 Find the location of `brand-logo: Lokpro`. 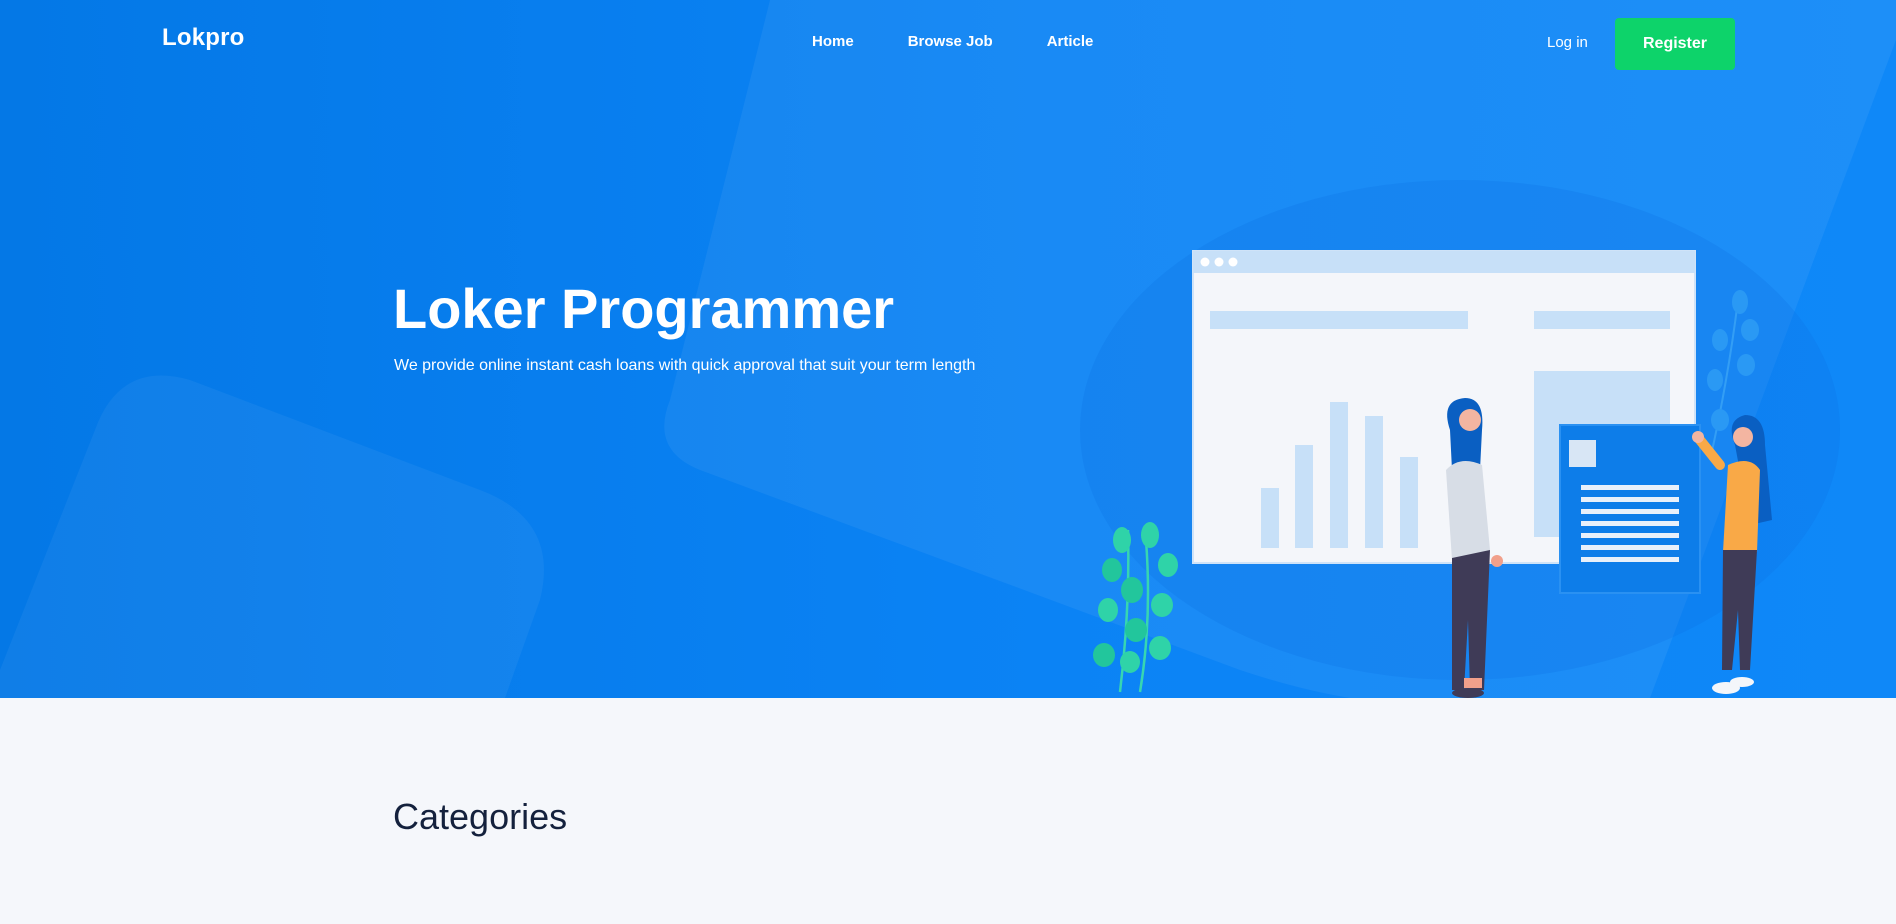

brand-logo: Lokpro is located at coordinates (203, 38).